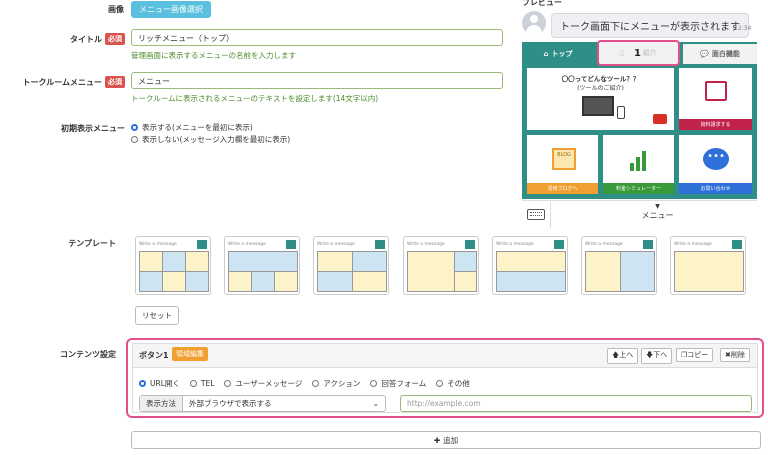  I want to click on tab-introduction: ▯ 1 紹介, so click(638, 53).